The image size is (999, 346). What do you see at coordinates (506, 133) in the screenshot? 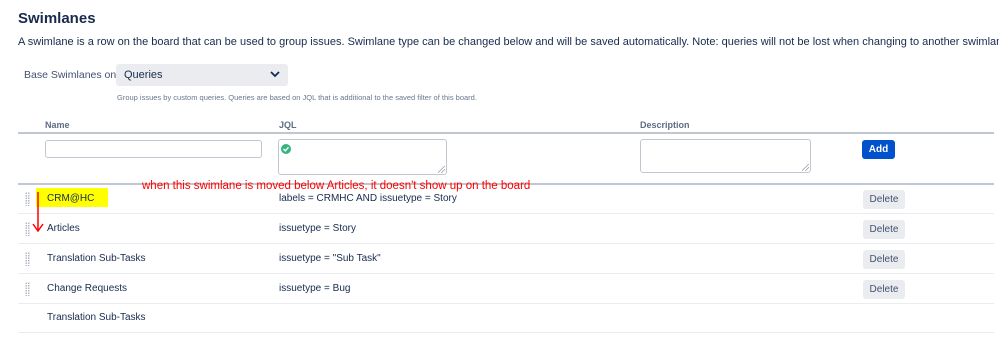
I see `header-divider` at bounding box center [506, 133].